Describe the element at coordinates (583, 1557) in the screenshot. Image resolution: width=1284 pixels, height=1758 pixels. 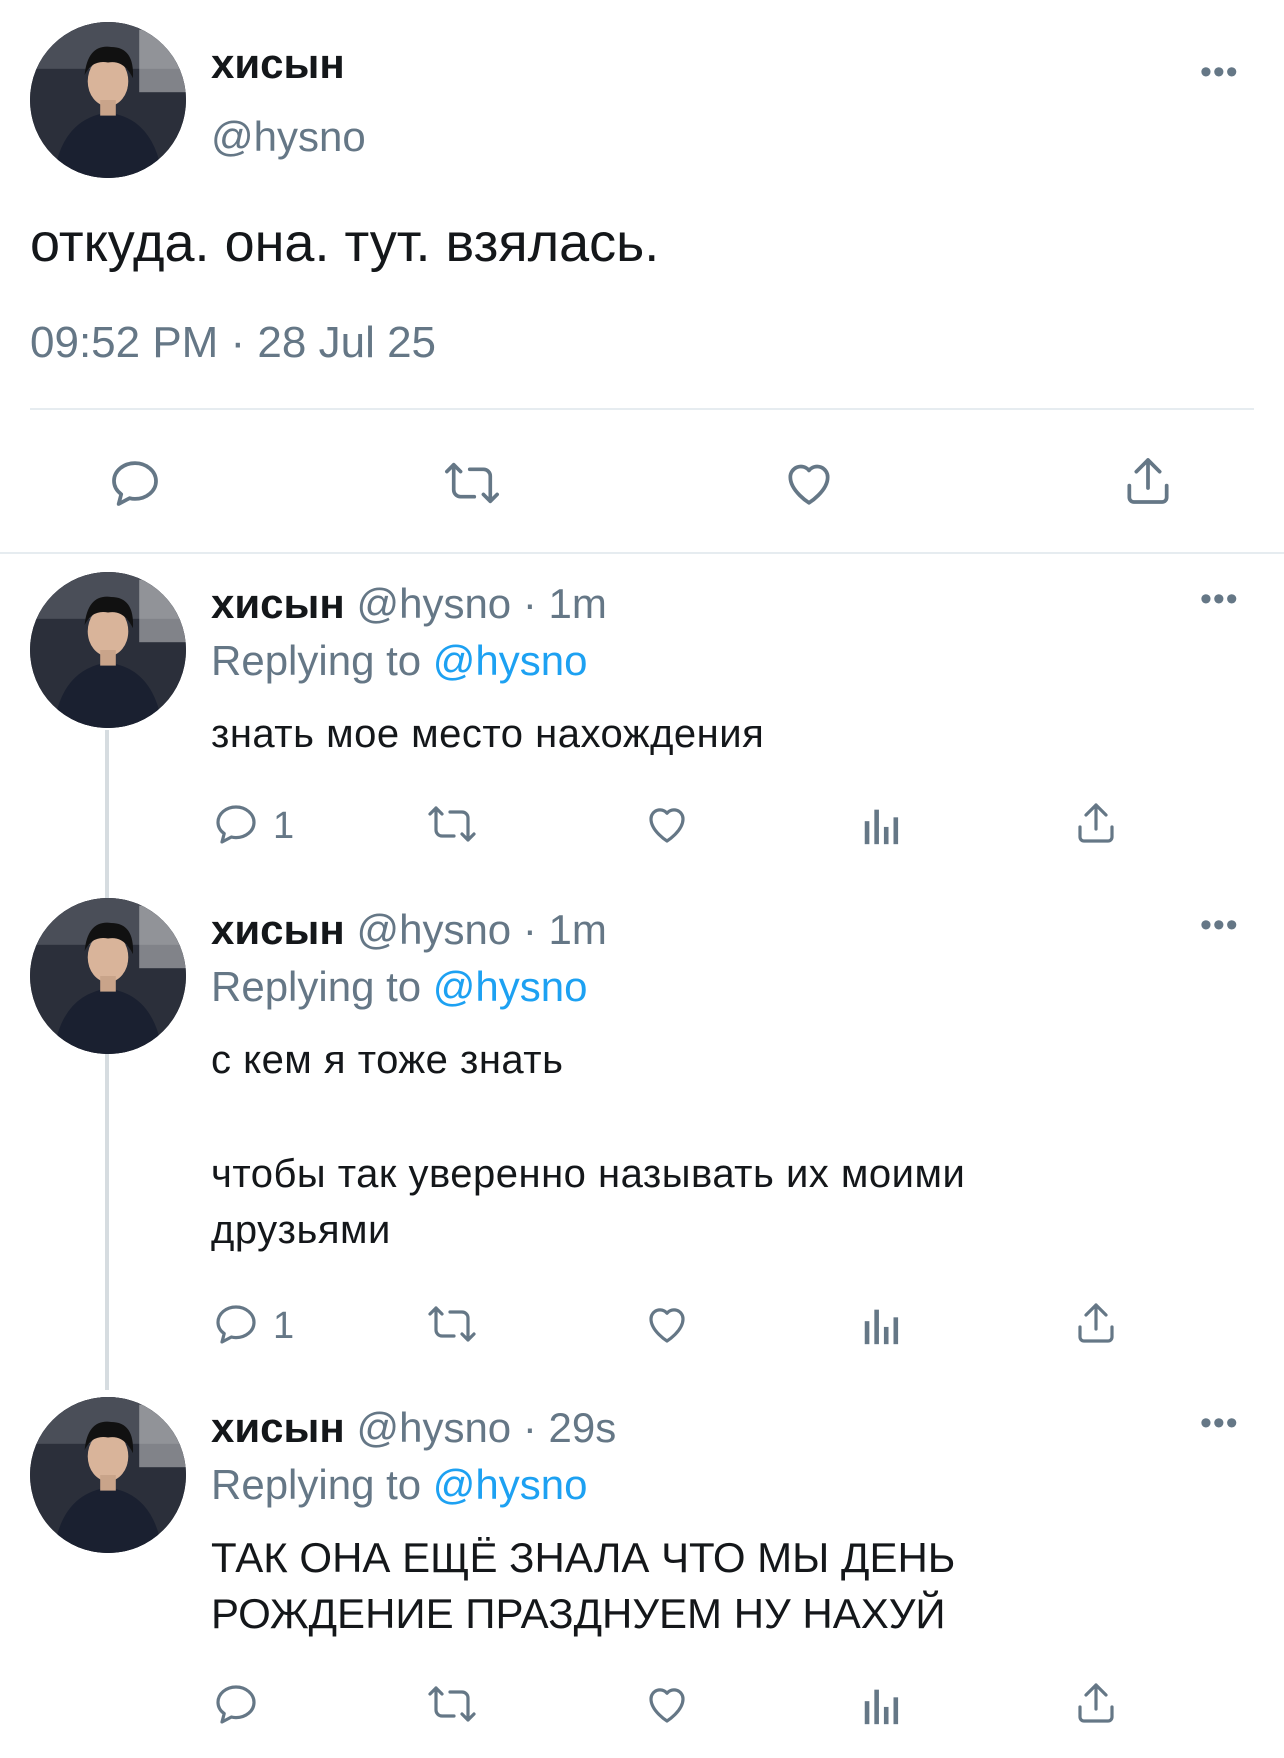
I see `reply-text-line: ТАК ОНА ЕЩЁ ЗНАЛА ЧТО МЫ ДЕНЬ` at that location.